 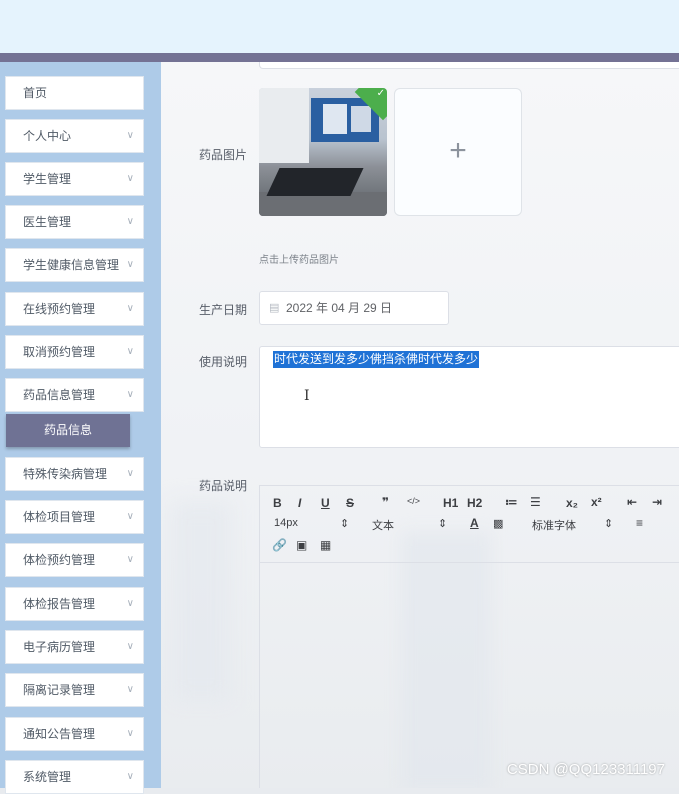 I want to click on sidebar-item-personal-center: 个人中心 ∨, so click(x=74, y=136).